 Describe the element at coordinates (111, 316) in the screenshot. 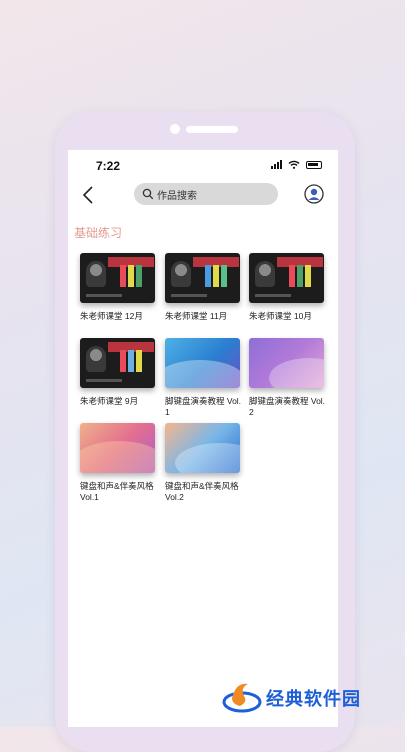

I see `work-title: 朱老师课堂 12月` at that location.